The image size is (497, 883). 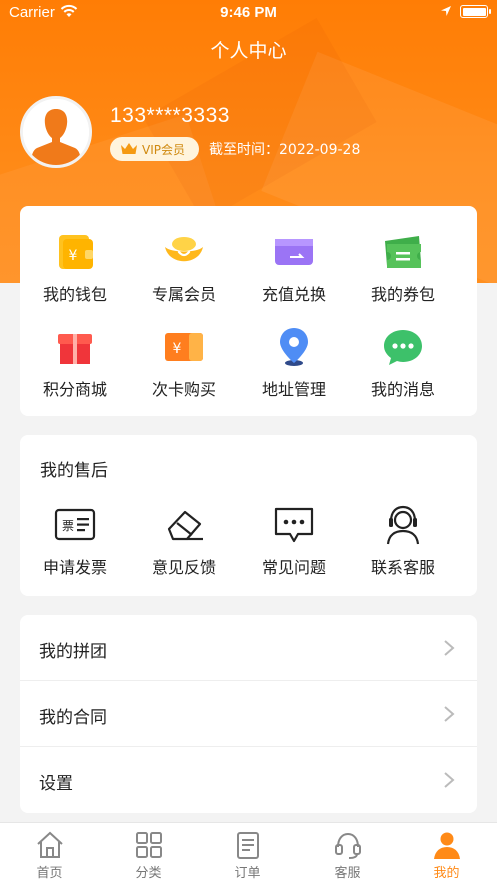 What do you see at coordinates (68, 526) in the screenshot?
I see `svg-text: 票` at bounding box center [68, 526].